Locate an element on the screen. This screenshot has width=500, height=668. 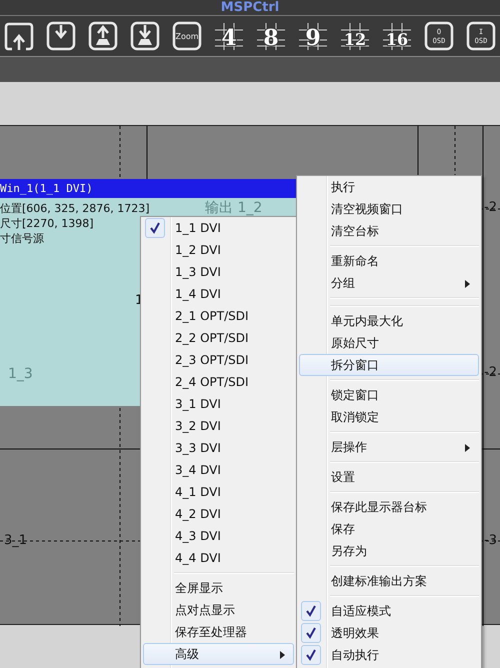
window-info-text: 寸信号源 is located at coordinates (22, 238).